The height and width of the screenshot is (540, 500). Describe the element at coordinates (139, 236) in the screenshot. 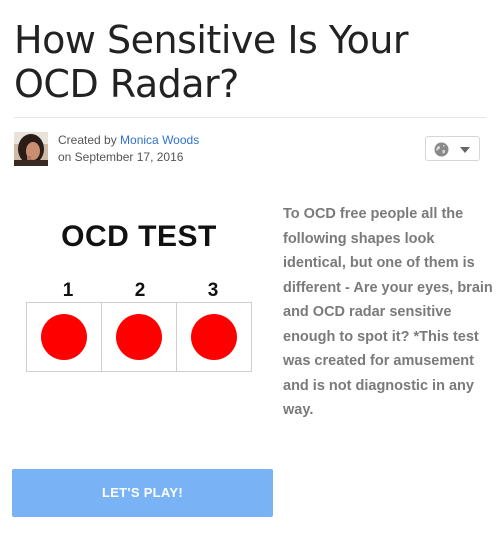

I see `image-title: OCD TEST` at that location.